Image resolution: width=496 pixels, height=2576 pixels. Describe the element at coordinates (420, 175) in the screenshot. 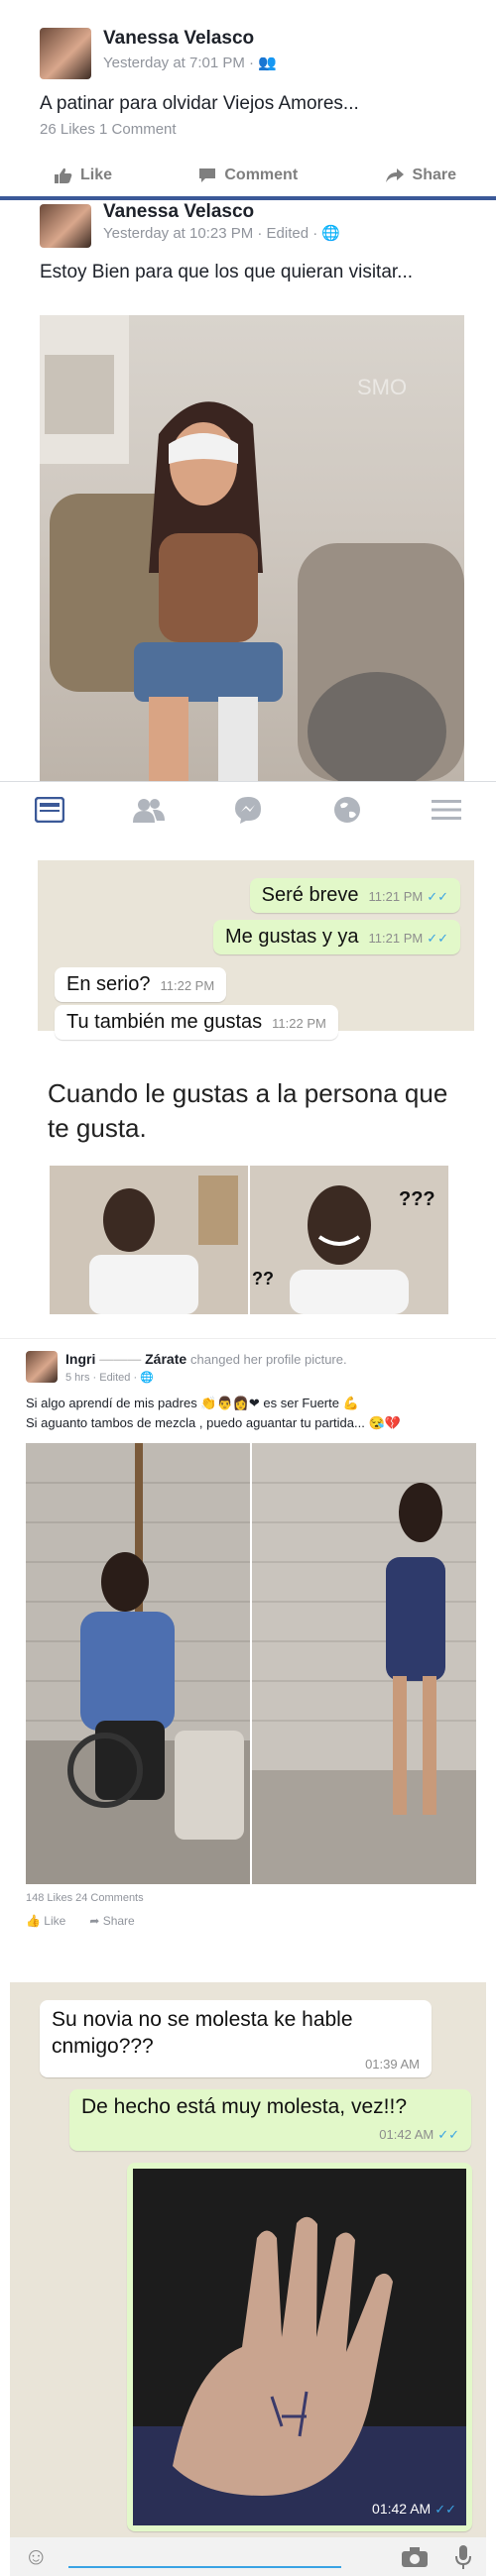

I see `share-button: Share` at that location.